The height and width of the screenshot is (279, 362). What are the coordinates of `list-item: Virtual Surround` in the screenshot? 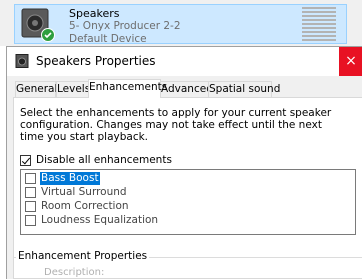 It's located at (171, 193).